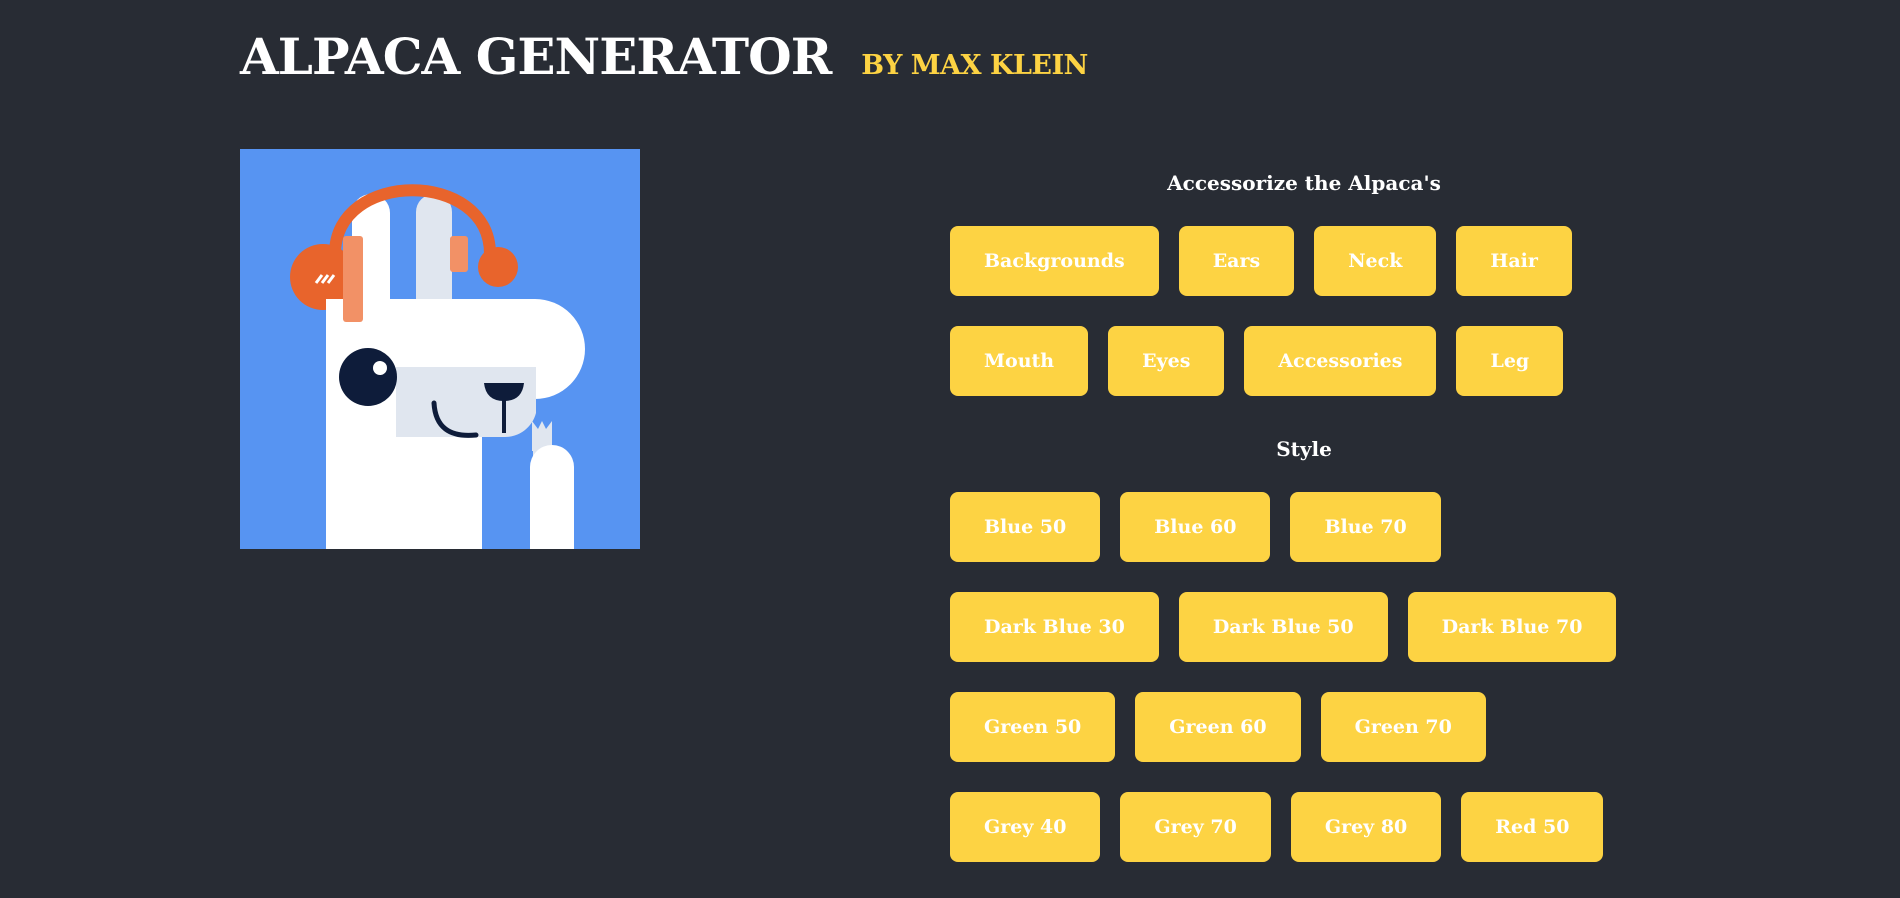 The height and width of the screenshot is (898, 1900). I want to click on alpaca-muzzle, so click(466, 402).